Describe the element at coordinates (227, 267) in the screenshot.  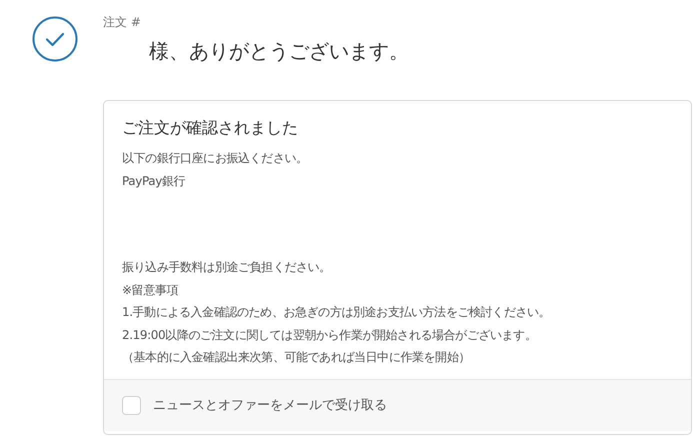
I see `body-text: 振り込み手数料は別途ご負担ください。` at that location.